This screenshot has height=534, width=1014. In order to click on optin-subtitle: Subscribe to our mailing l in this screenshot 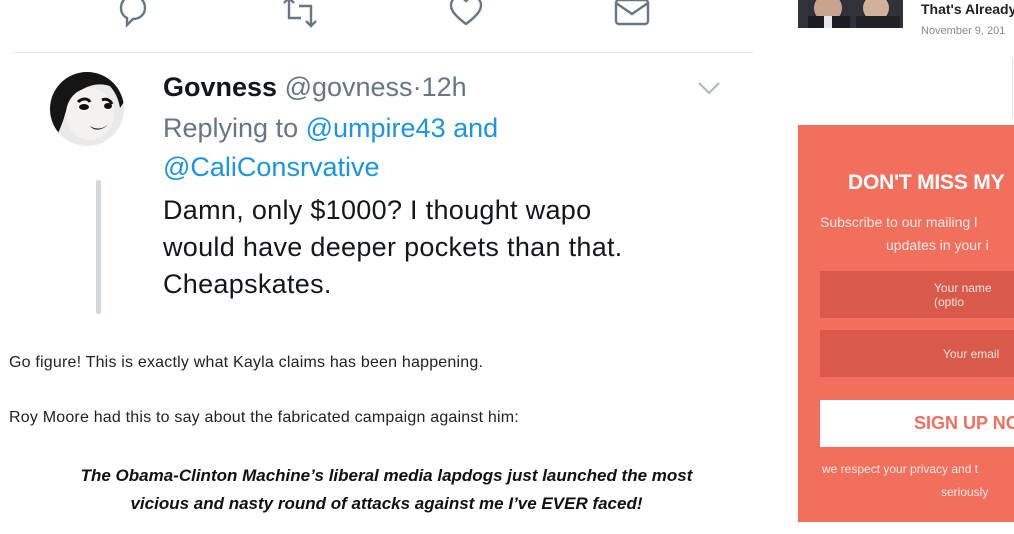, I will do `click(899, 222)`.